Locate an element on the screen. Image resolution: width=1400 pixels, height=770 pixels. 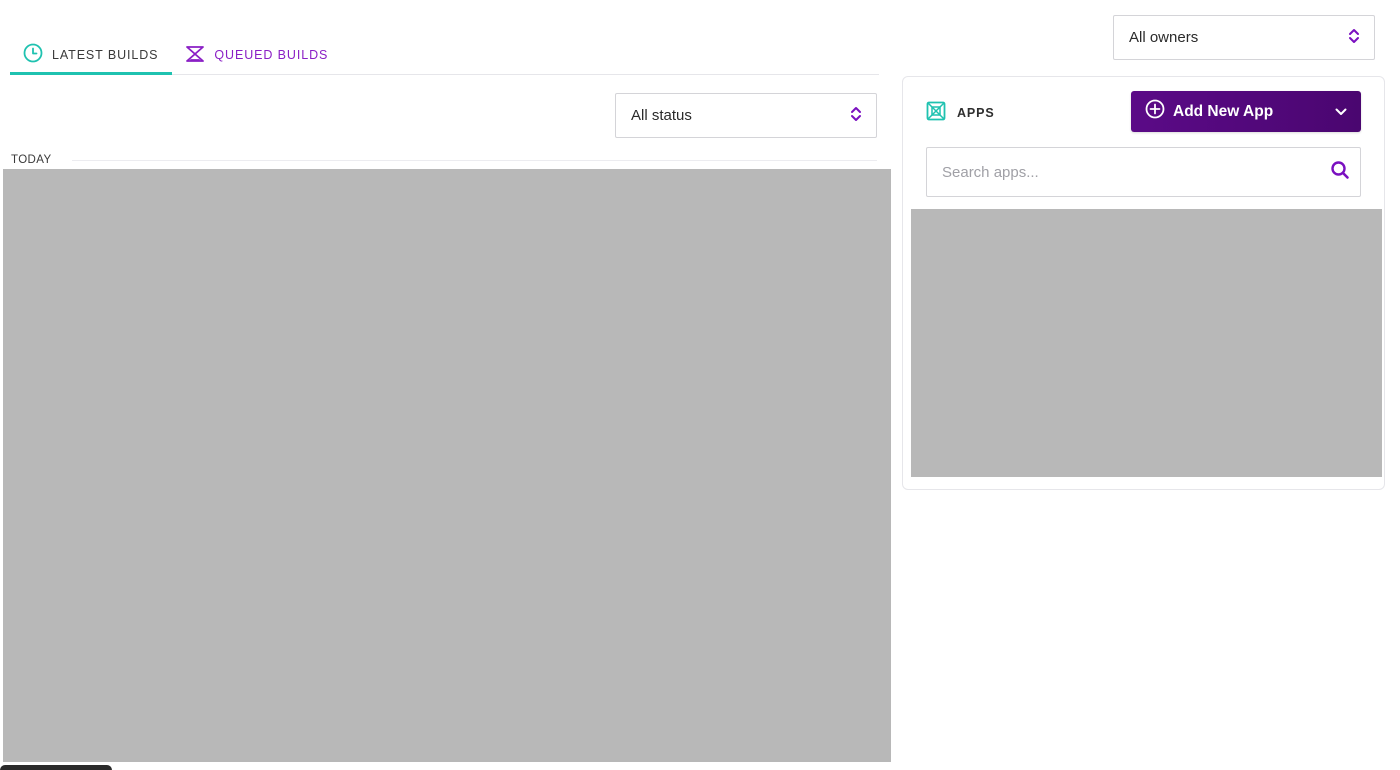
tab-latest-builds-label: LATEST BUILDS is located at coordinates (105, 54).